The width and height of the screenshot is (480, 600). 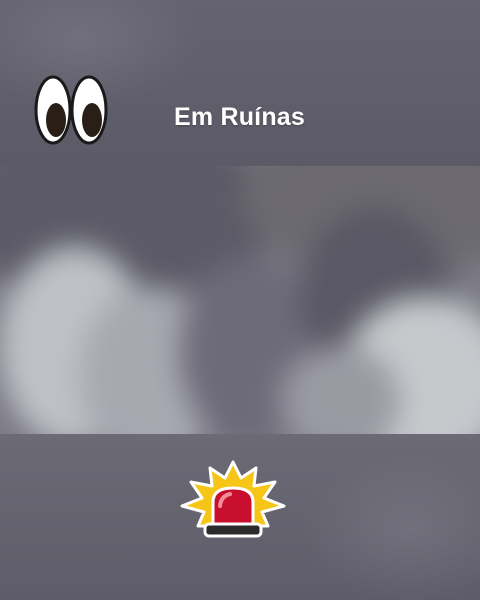 What do you see at coordinates (233, 499) in the screenshot?
I see `police-siren-icon` at bounding box center [233, 499].